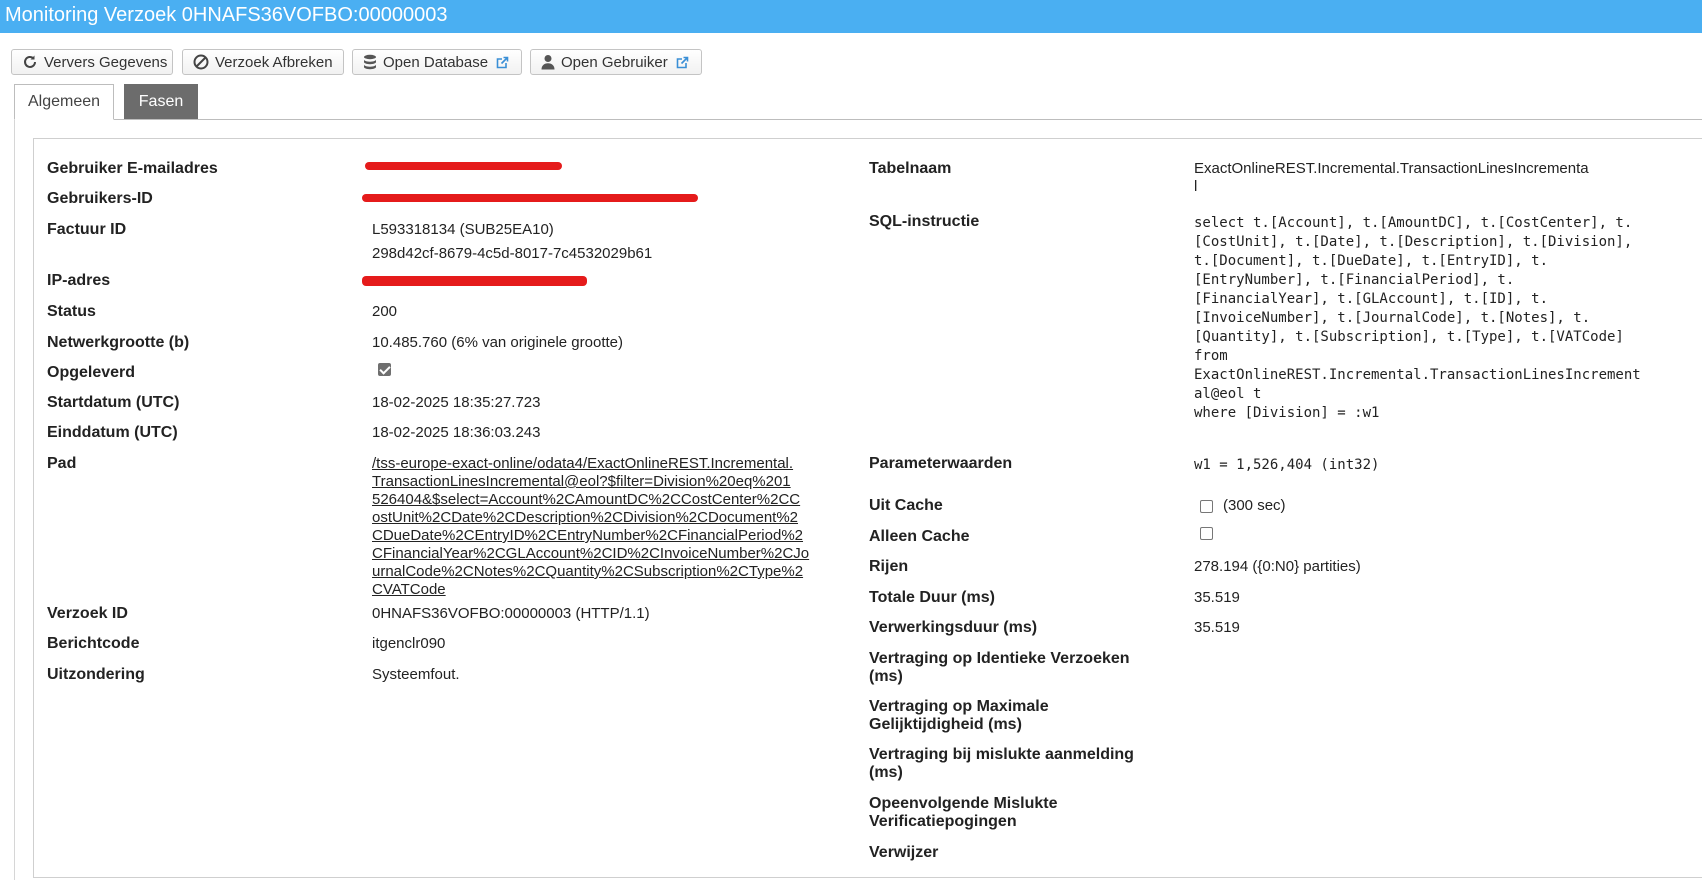 The image size is (1702, 880). I want to click on open-database-label: Open Database, so click(436, 62).